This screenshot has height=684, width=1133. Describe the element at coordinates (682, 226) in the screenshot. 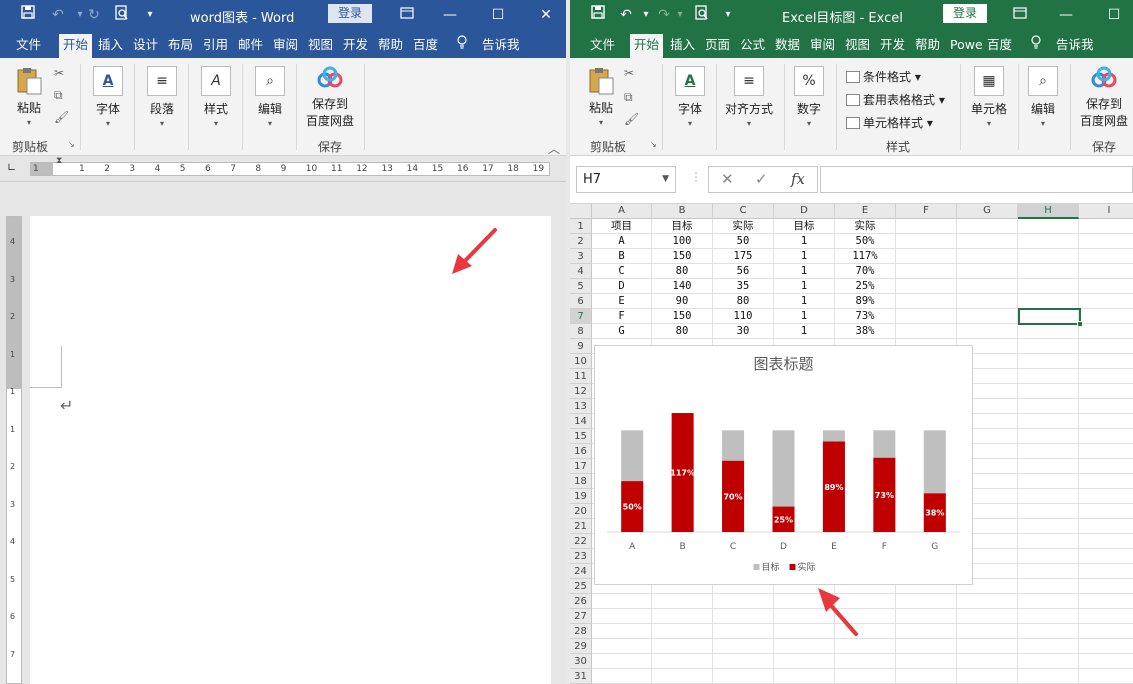

I see `cell-b1: 目标` at that location.